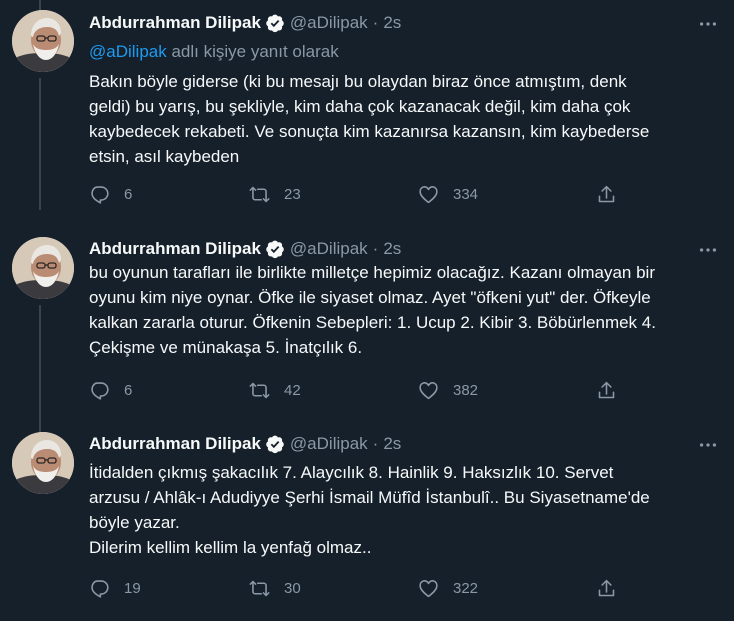  Describe the element at coordinates (448, 390) in the screenshot. I see `like-button: 382` at that location.